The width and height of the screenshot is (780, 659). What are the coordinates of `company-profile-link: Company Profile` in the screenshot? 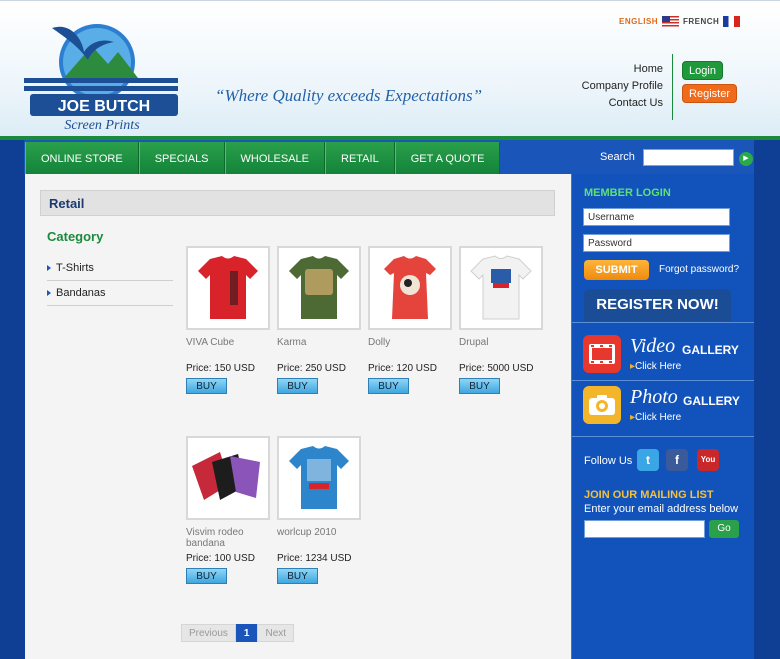 It's located at (622, 86).